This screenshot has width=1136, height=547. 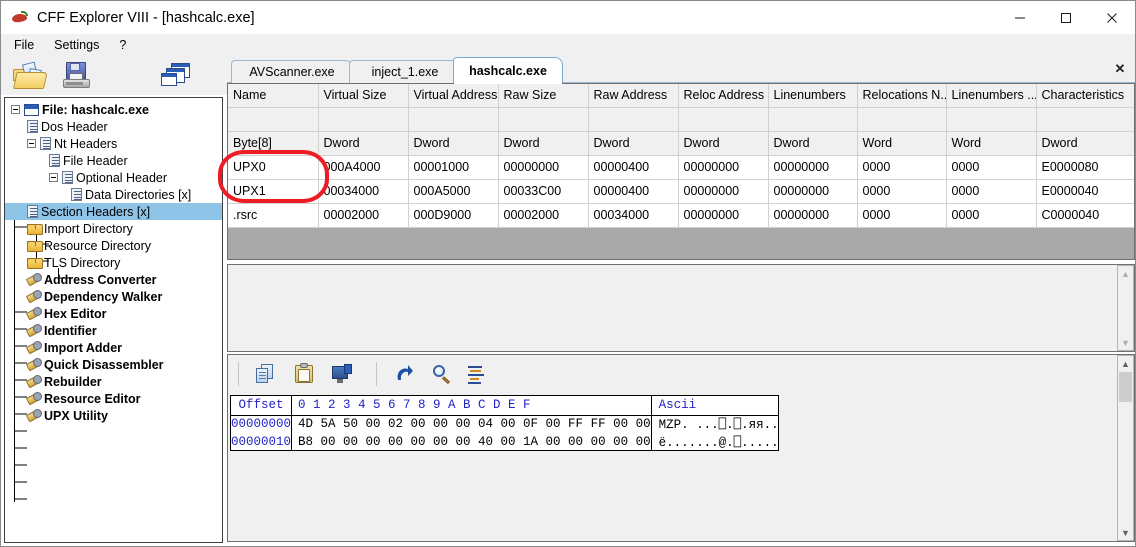 What do you see at coordinates (54, 160) in the screenshot?
I see `document-icon` at bounding box center [54, 160].